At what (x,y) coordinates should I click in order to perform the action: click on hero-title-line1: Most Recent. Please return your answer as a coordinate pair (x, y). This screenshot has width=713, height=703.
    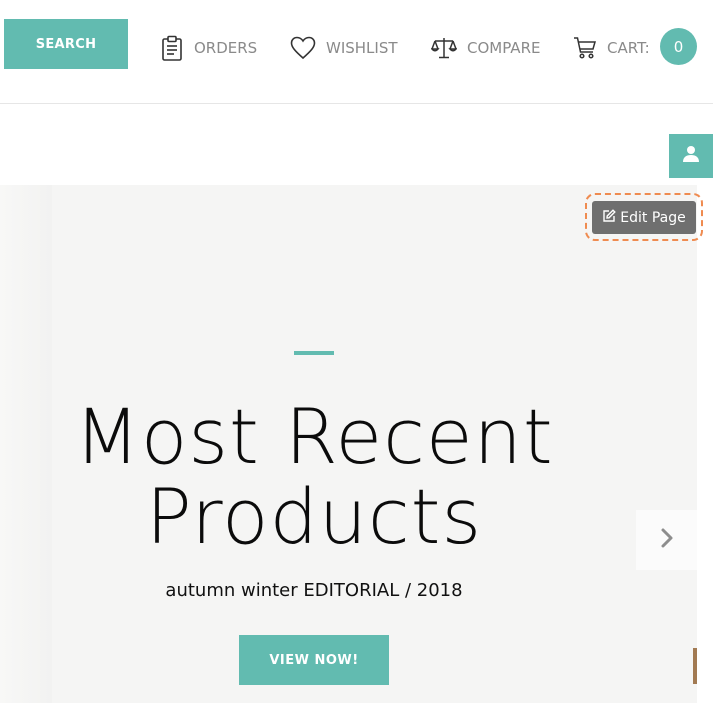
    Looking at the image, I should click on (314, 436).